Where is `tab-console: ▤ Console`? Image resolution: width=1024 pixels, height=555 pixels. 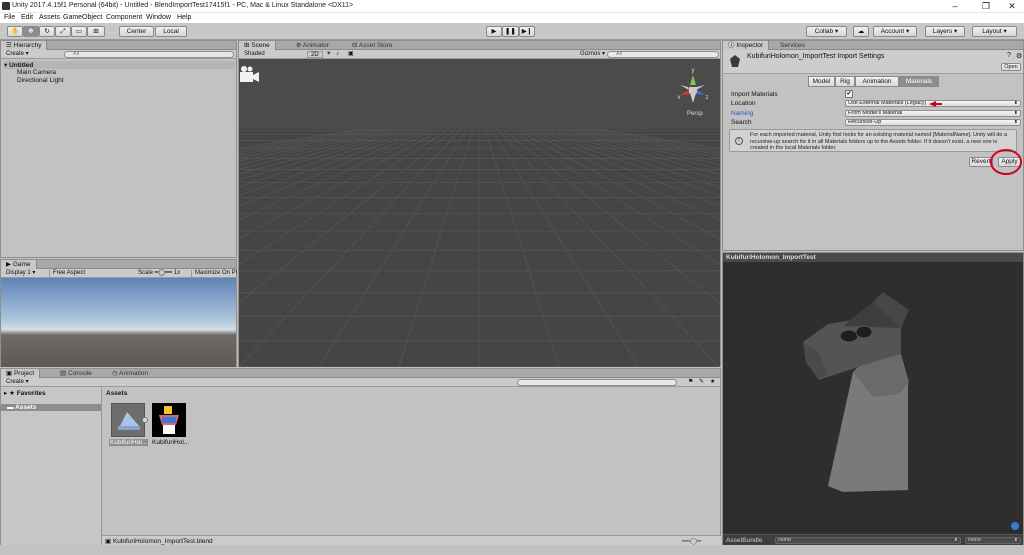 tab-console: ▤ Console is located at coordinates (76, 373).